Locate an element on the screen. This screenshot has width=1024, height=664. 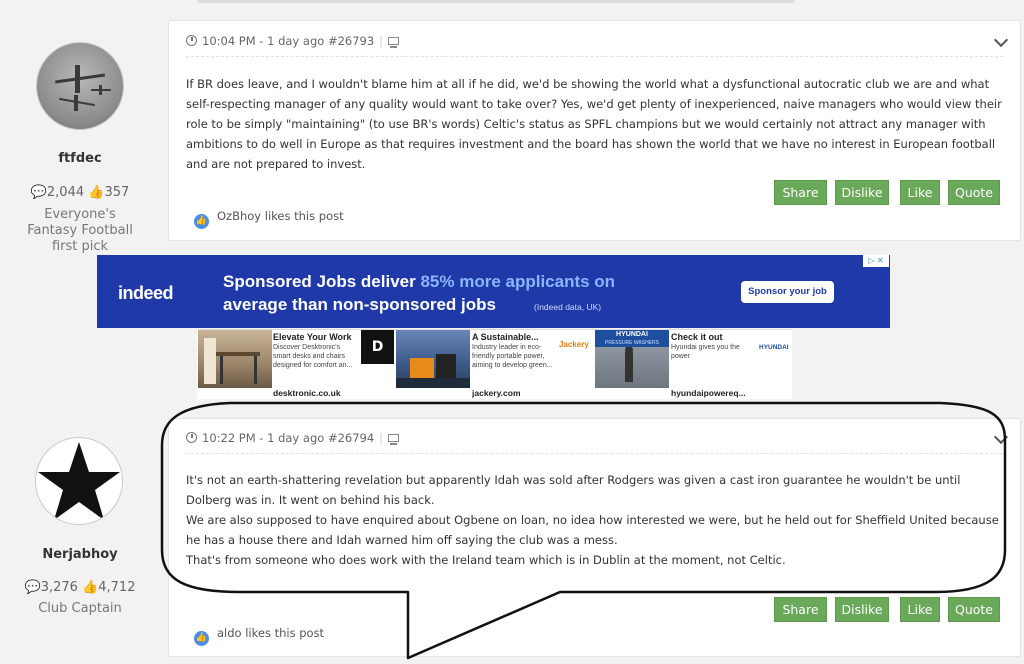
author-rank: Club Captain is located at coordinates (80, 608).